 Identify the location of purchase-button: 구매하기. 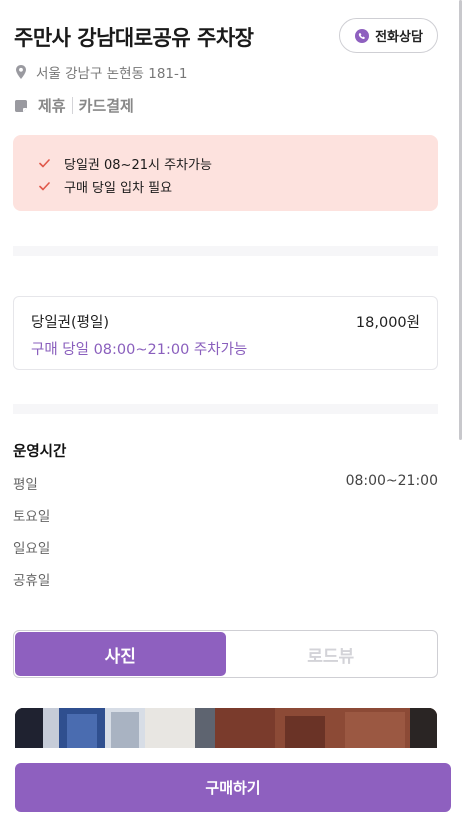
(233, 787).